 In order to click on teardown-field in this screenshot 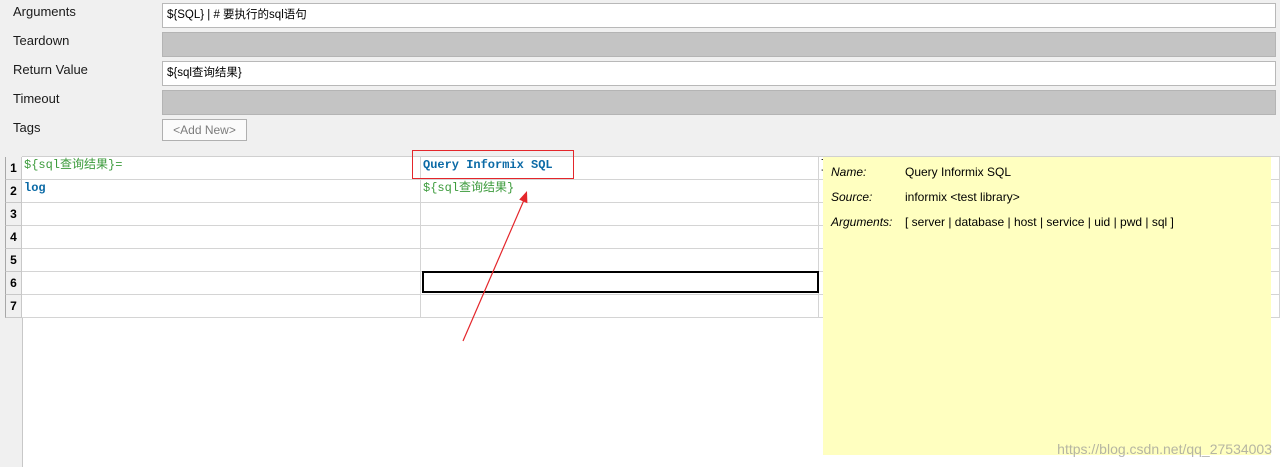, I will do `click(719, 44)`.